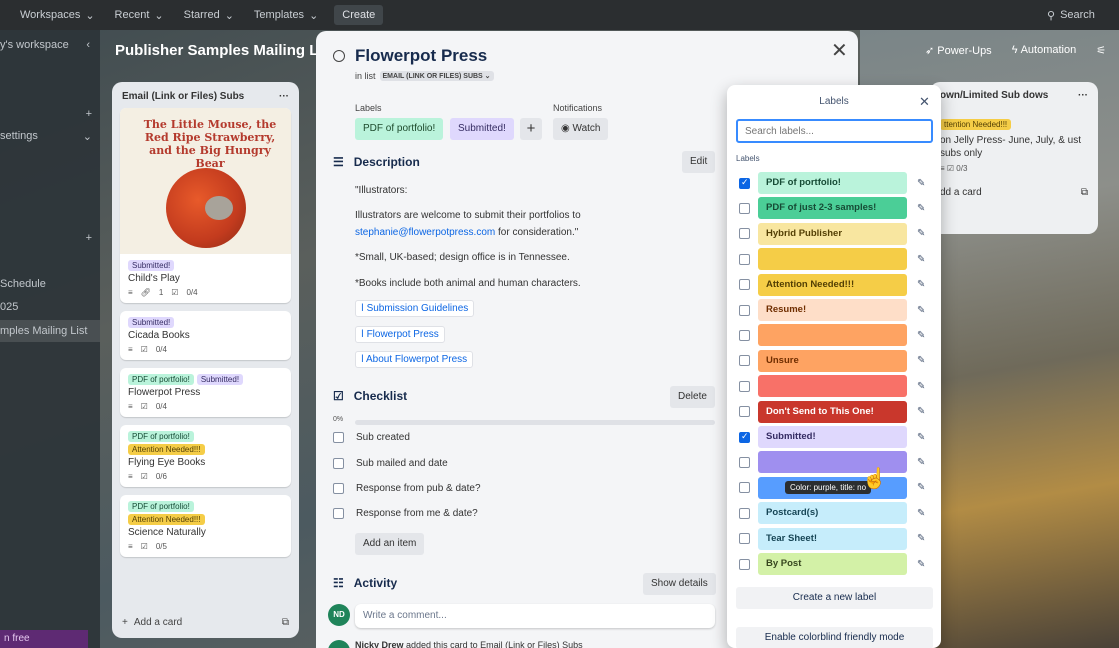  Describe the element at coordinates (139, 15) in the screenshot. I see `recent-menu: Recent ⌄` at that location.